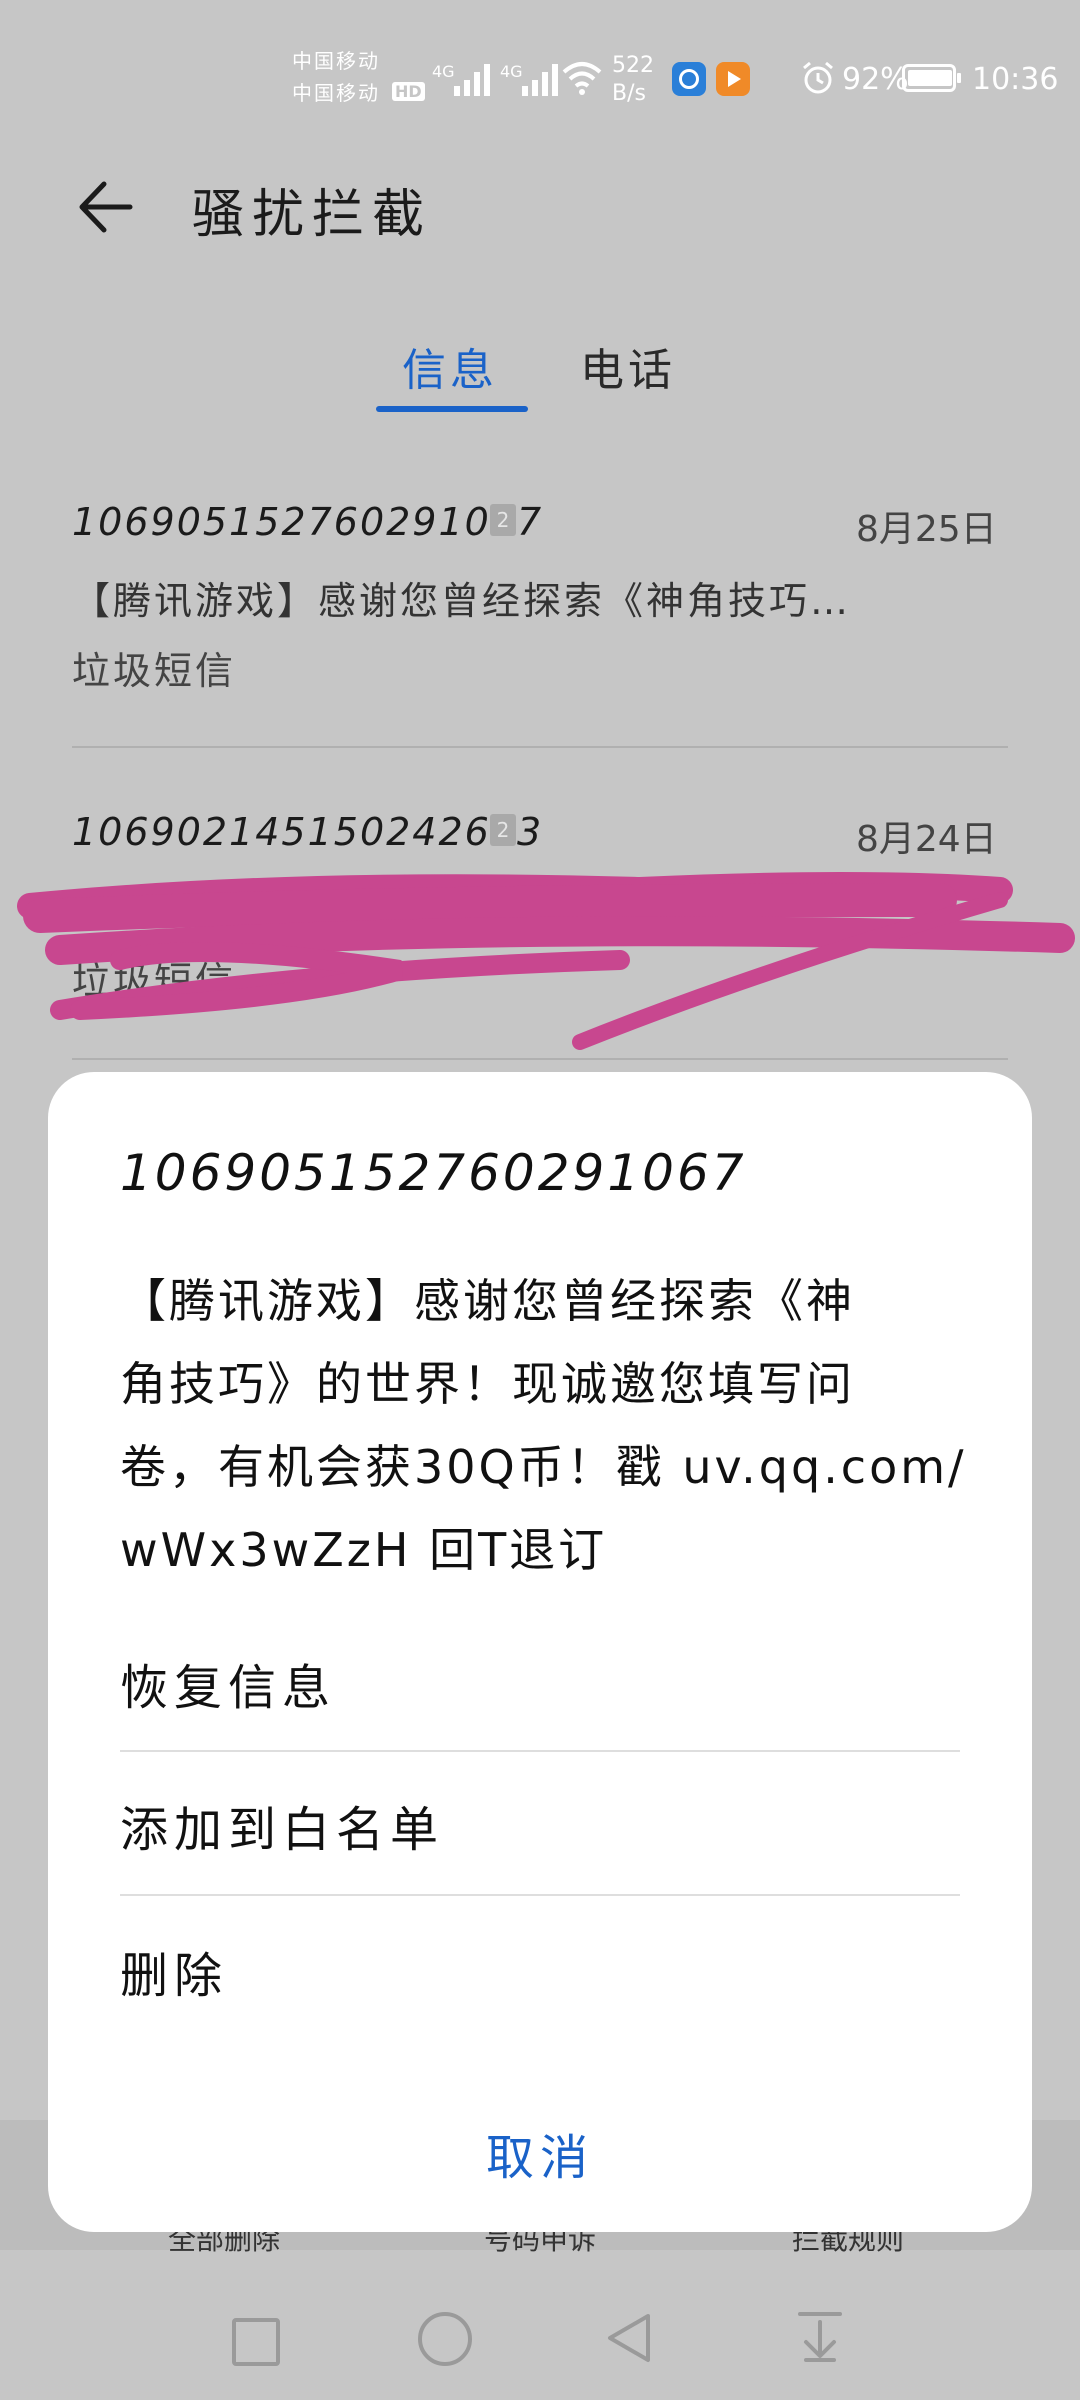 This screenshot has height=2400, width=1080. Describe the element at coordinates (540, 1835) in the screenshot. I see `add-to-whitelist-button: 添加到白名单` at that location.